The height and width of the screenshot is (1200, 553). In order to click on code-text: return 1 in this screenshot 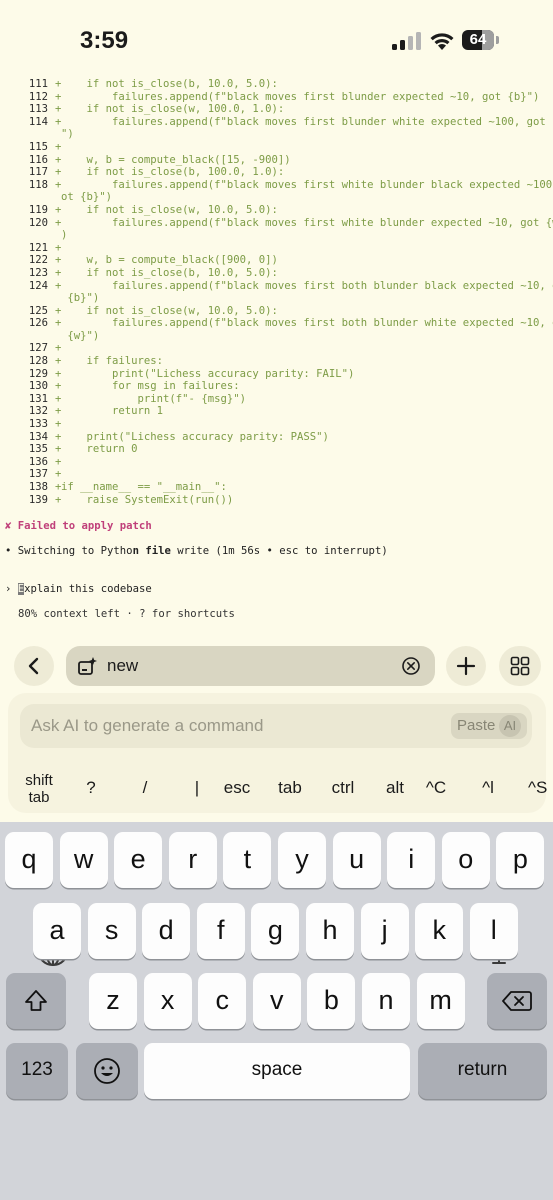, I will do `click(112, 411)`.